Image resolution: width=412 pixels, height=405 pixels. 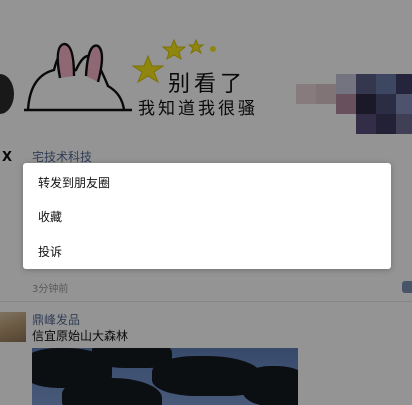 I want to click on menu-item-favorite: 收藏, so click(x=207, y=216).